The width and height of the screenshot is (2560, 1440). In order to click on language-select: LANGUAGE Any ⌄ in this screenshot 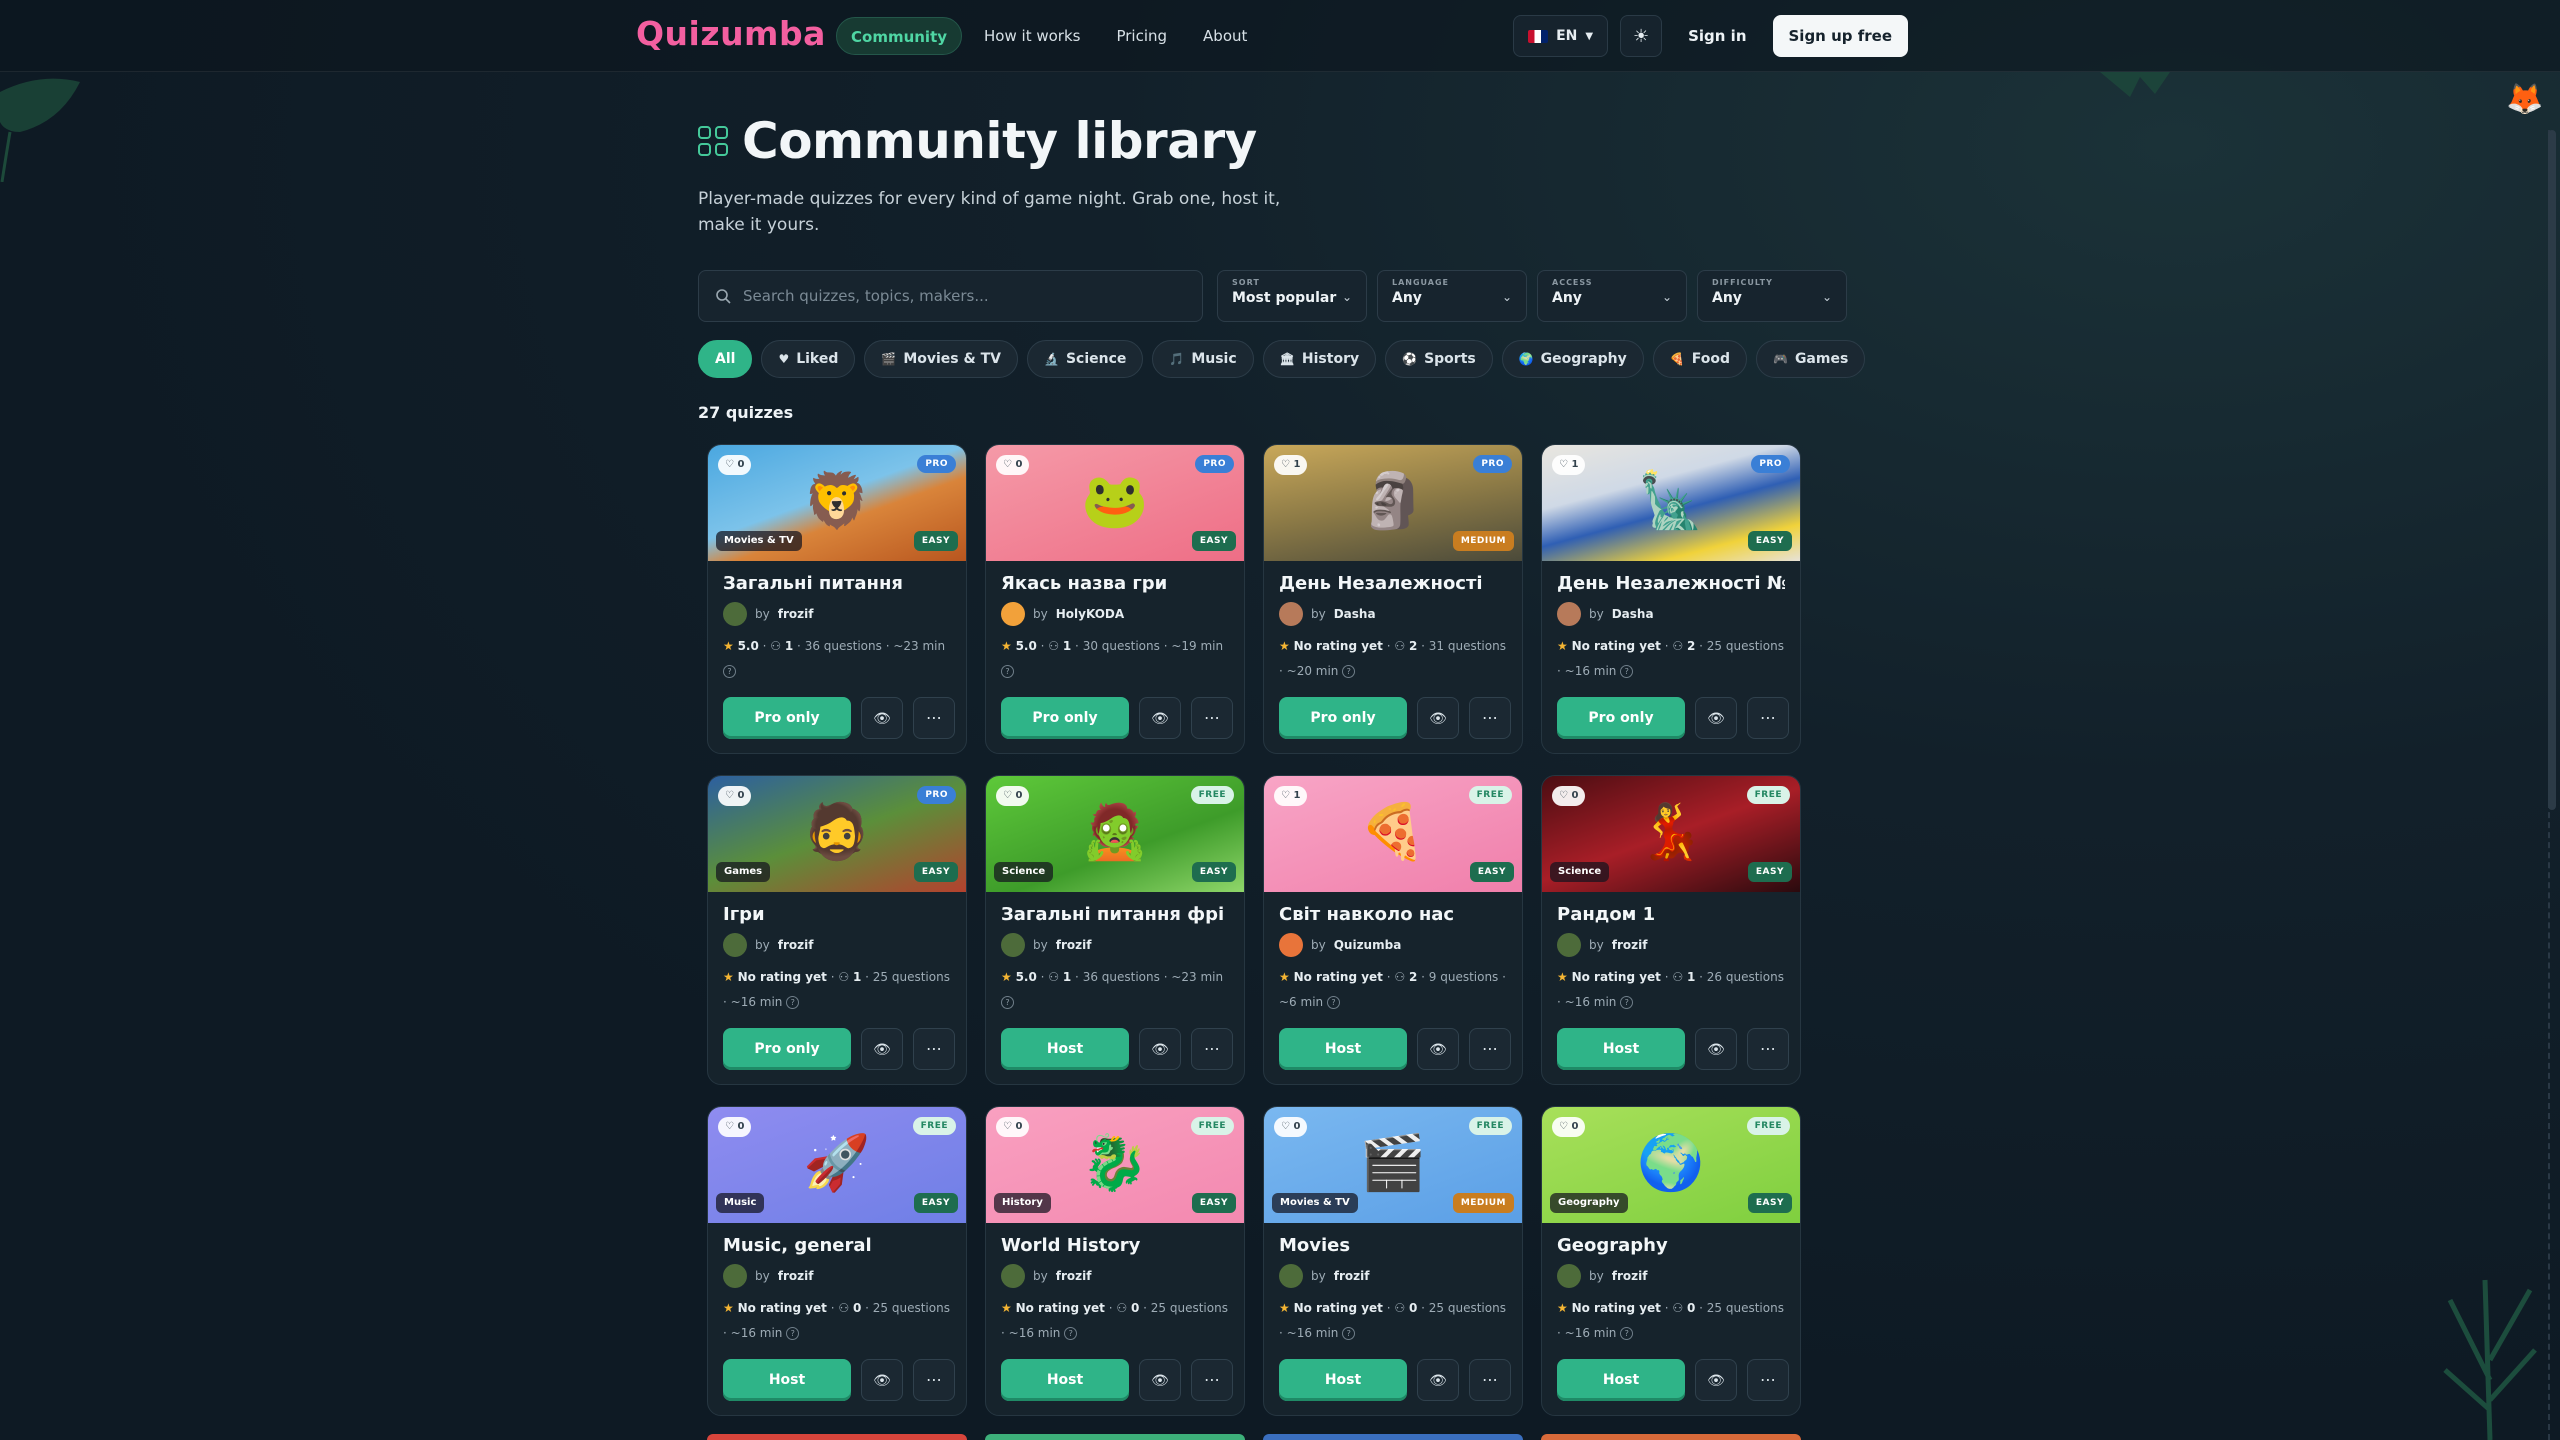, I will do `click(1452, 296)`.